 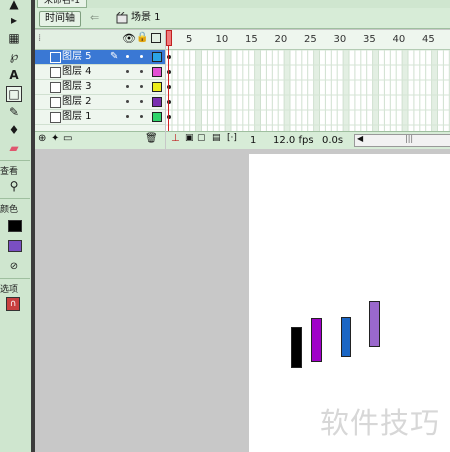 What do you see at coordinates (201, 138) in the screenshot?
I see `onion-outline-icon: ▢` at bounding box center [201, 138].